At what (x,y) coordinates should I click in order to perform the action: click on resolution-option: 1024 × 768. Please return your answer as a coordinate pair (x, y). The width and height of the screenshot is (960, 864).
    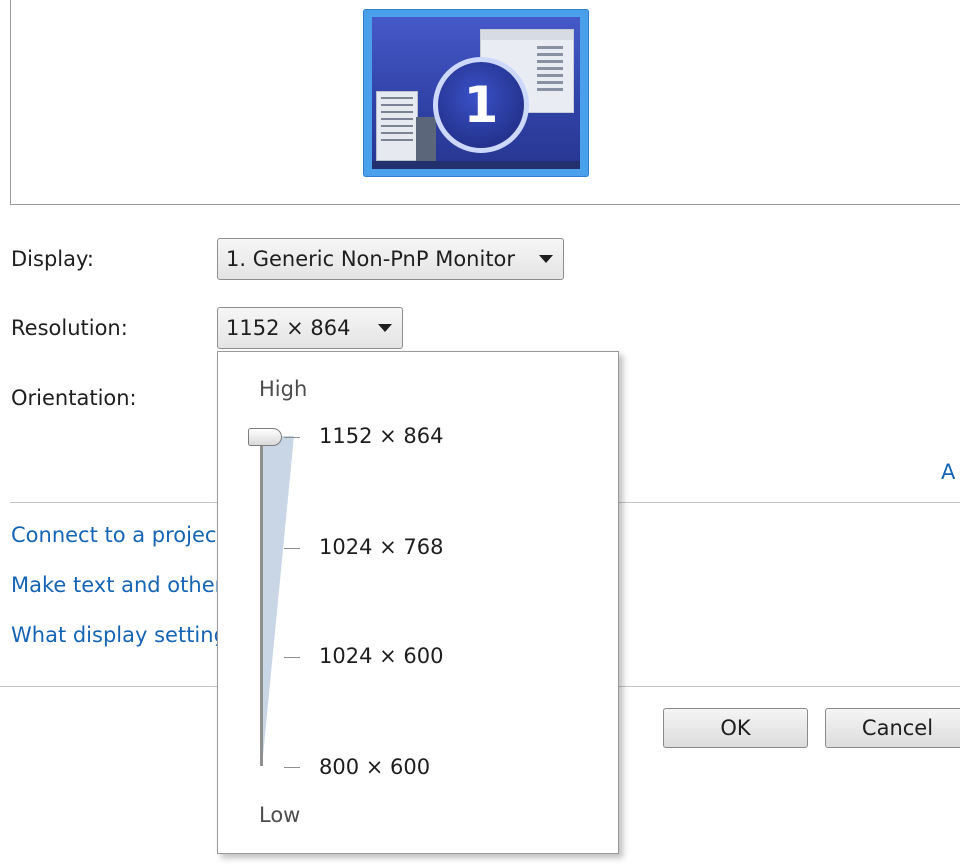
    Looking at the image, I should click on (381, 547).